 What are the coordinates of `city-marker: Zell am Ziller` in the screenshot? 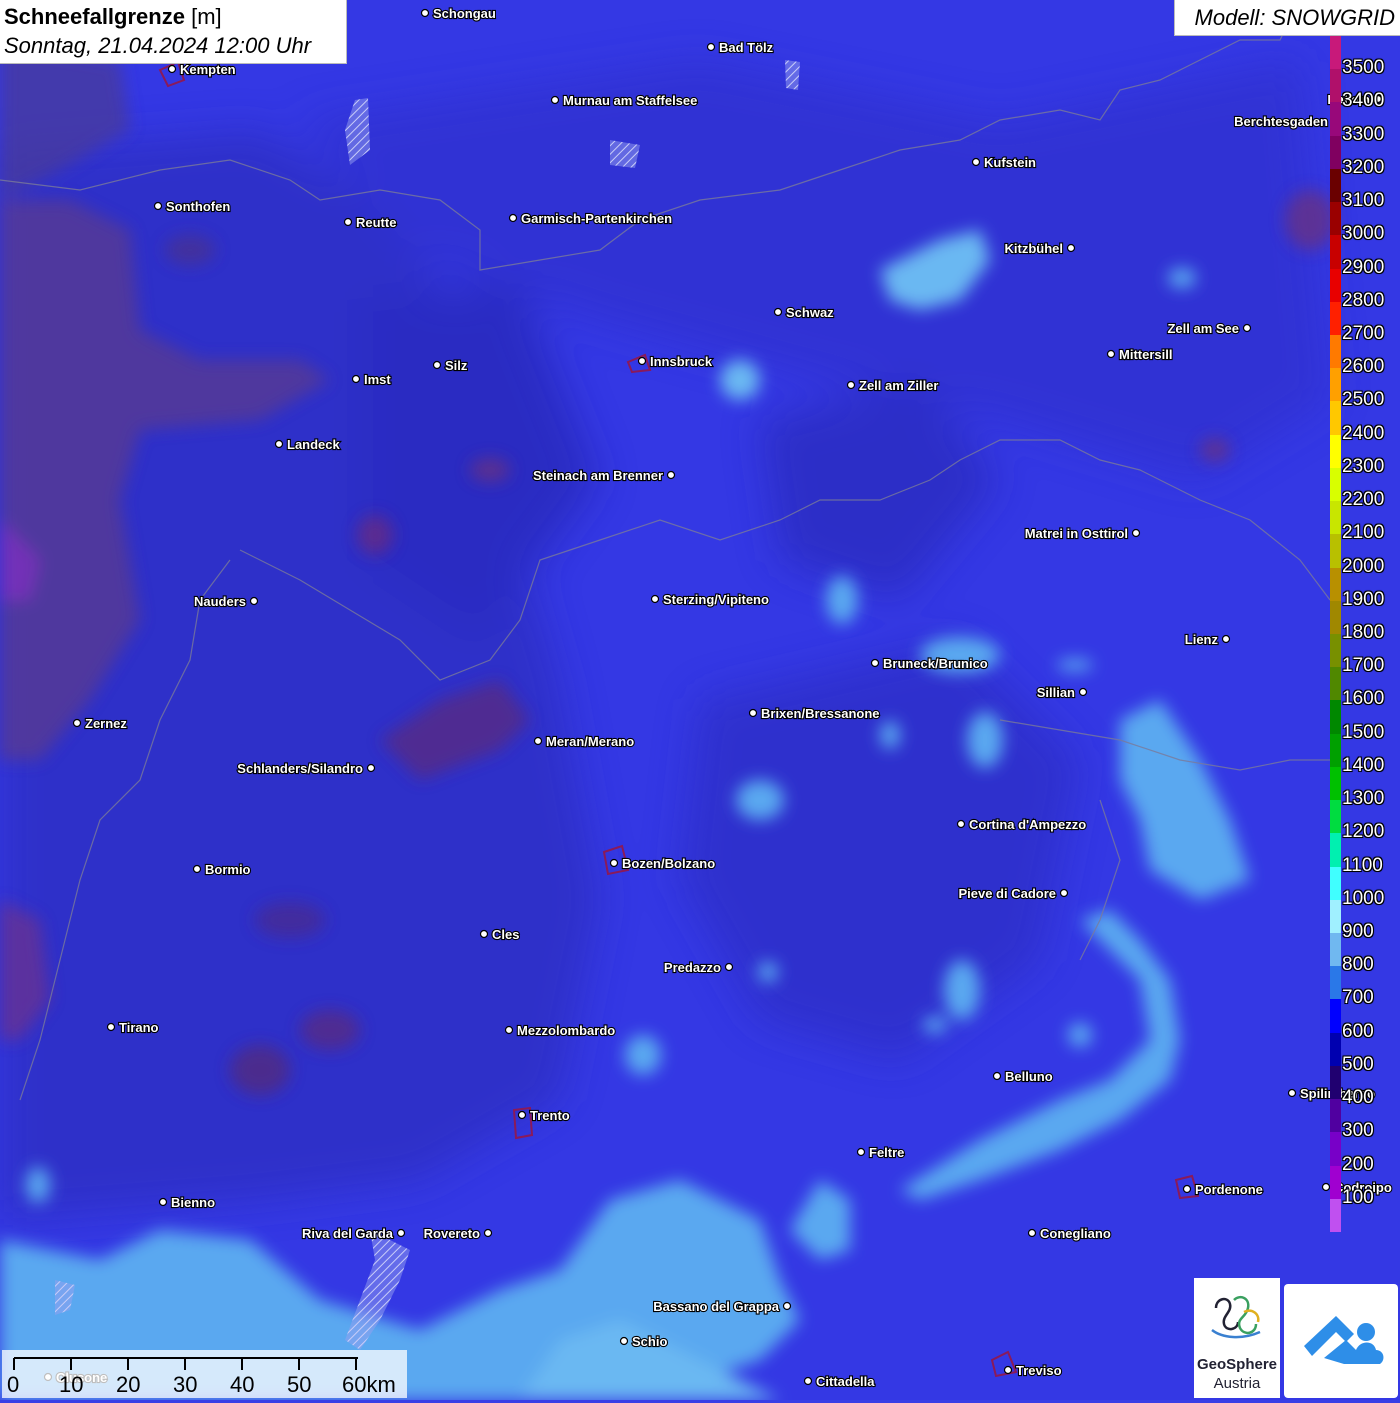 It's located at (893, 385).